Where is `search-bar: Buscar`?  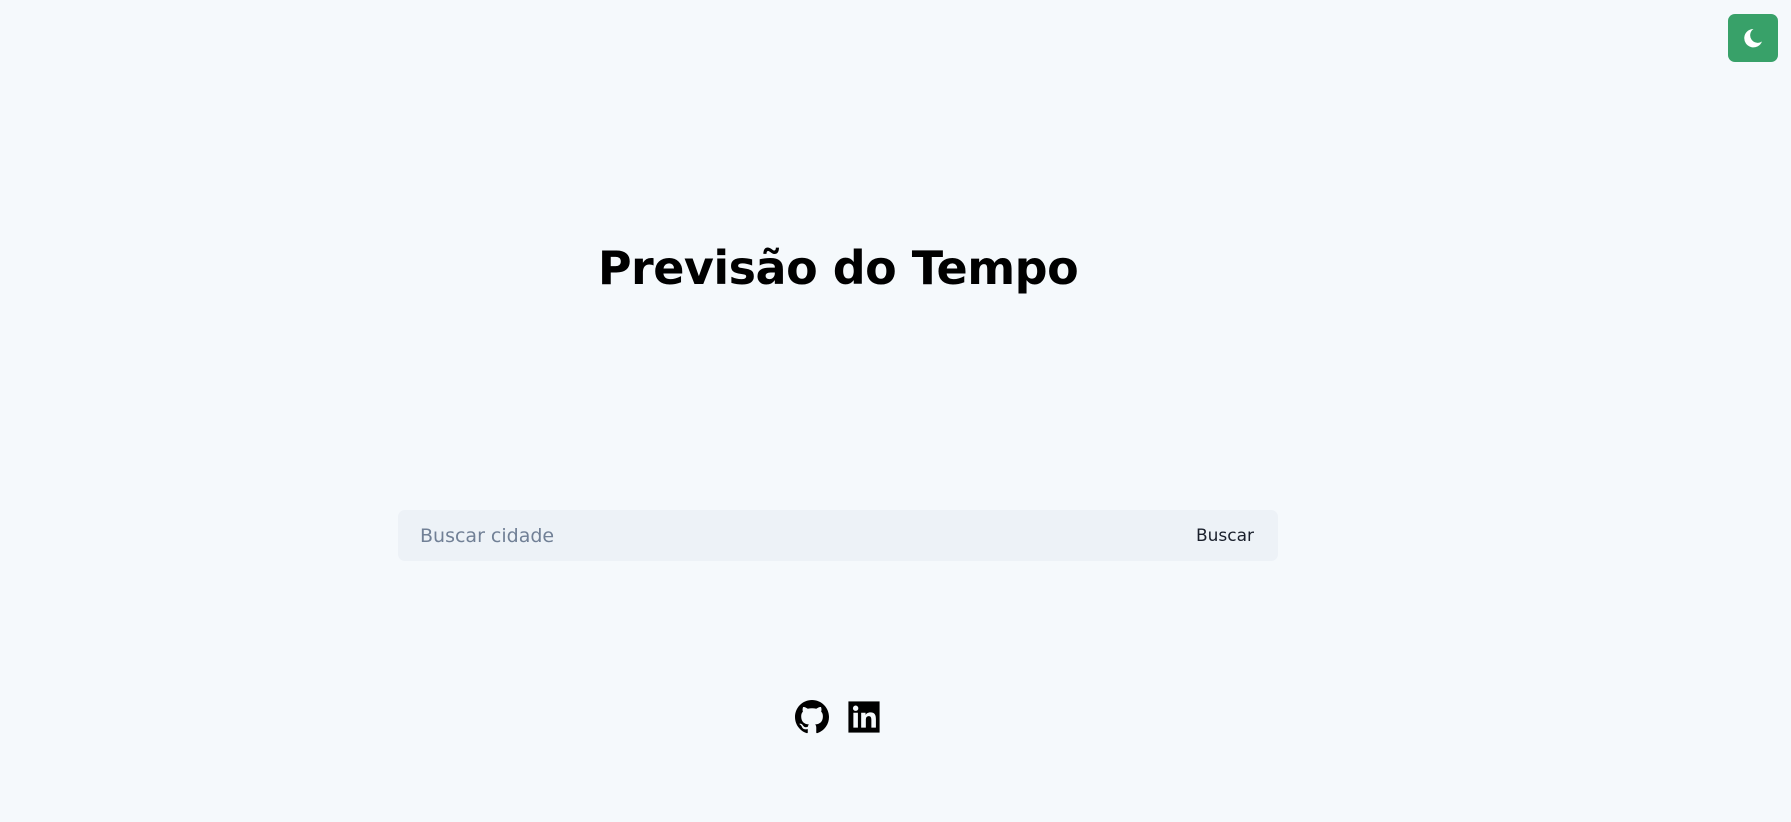 search-bar: Buscar is located at coordinates (838, 535).